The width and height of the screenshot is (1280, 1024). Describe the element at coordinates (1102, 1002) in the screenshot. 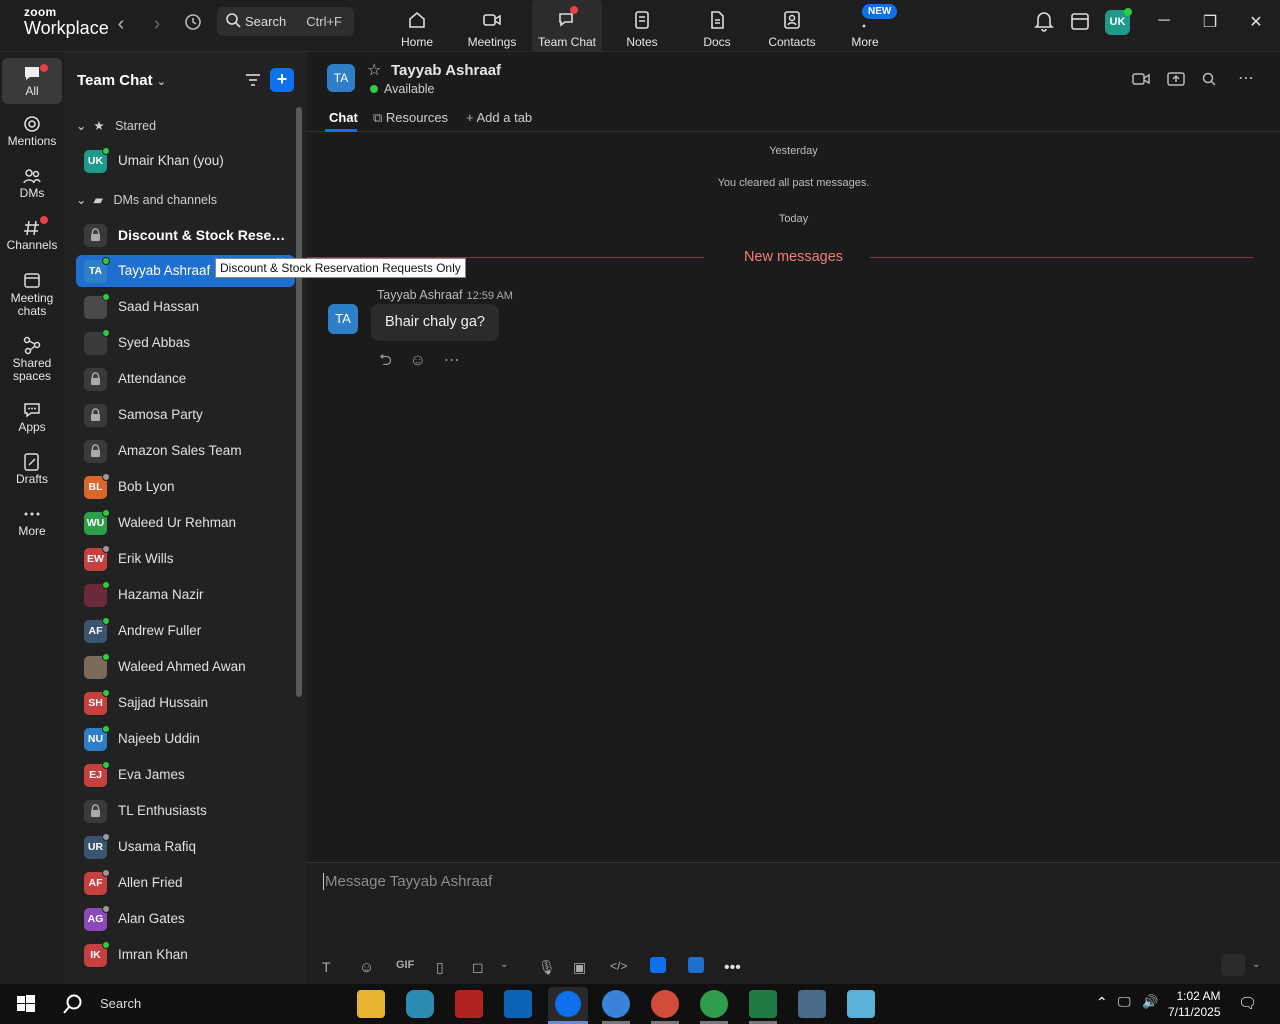

I see `chevron-up-icon: ⌃` at that location.